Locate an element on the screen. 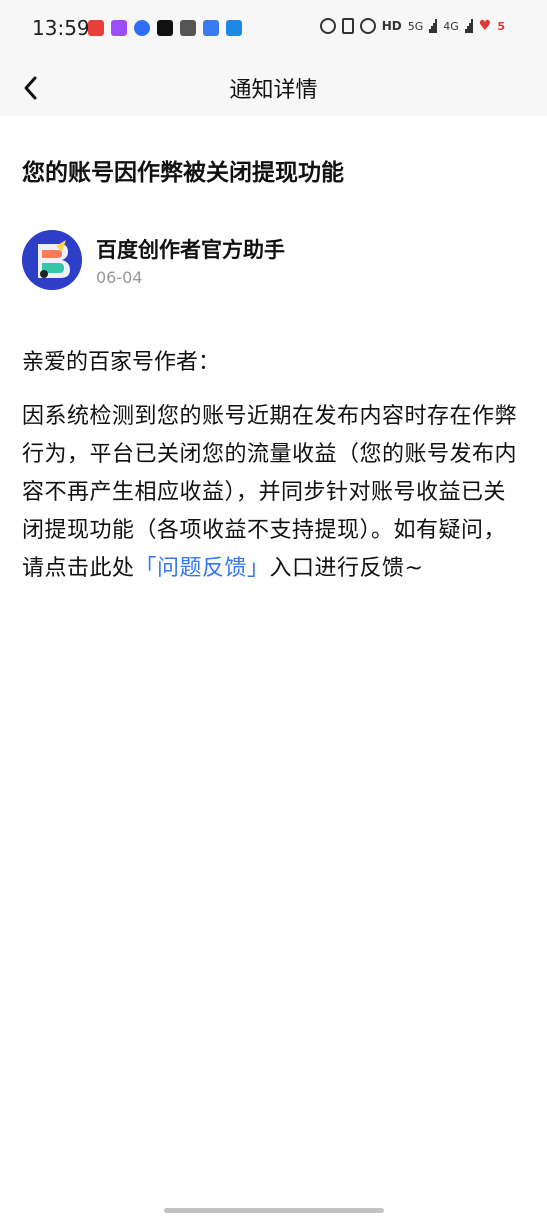 This screenshot has width=547, height=1216. notice-title: 您的账号因作弊被关闭提现功能 is located at coordinates (183, 173).